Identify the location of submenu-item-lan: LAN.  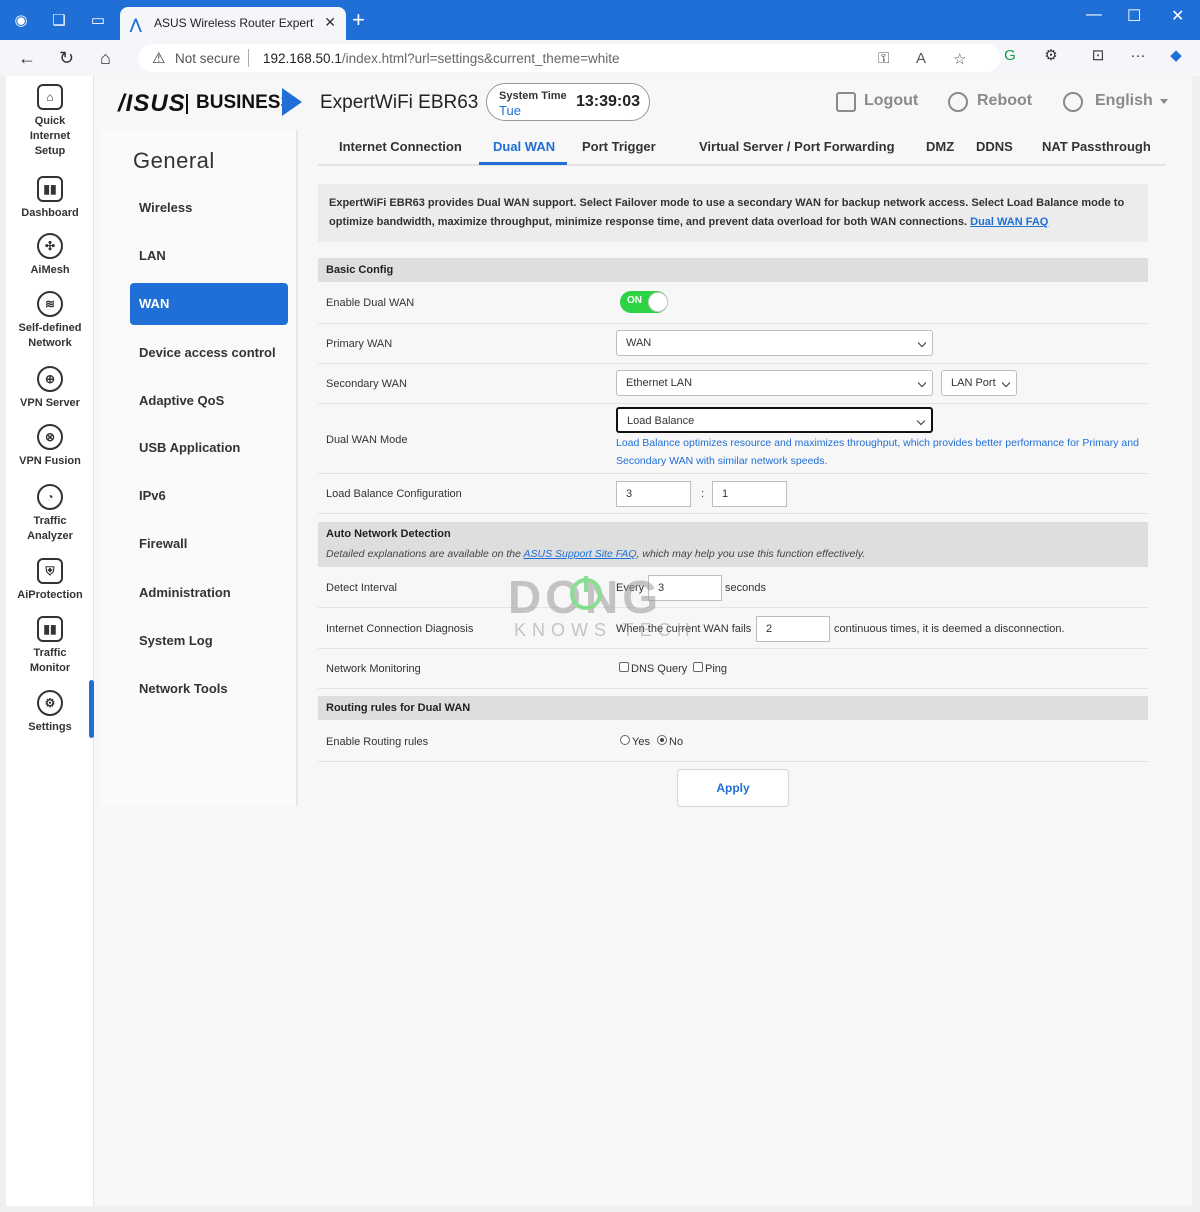
(209, 256).